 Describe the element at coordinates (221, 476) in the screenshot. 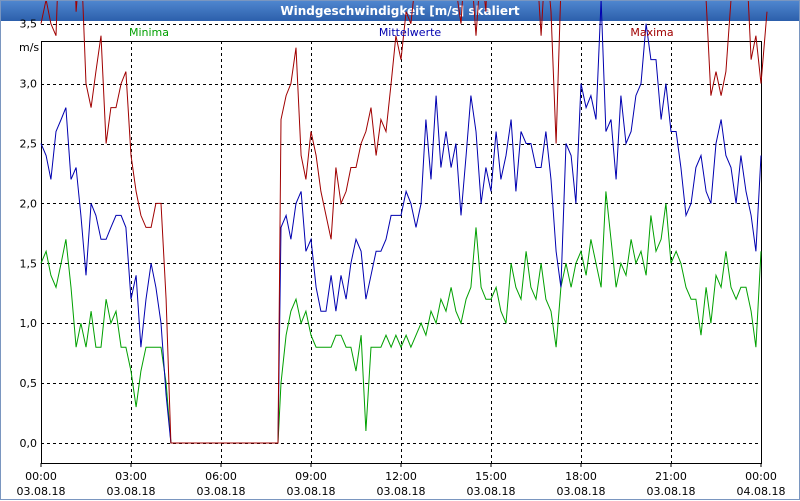

I see `x-tick-time: 06:00` at that location.